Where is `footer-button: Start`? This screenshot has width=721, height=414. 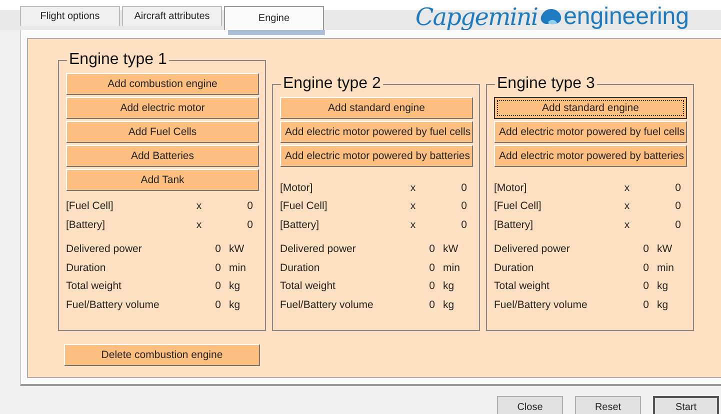
footer-button: Start is located at coordinates (686, 405).